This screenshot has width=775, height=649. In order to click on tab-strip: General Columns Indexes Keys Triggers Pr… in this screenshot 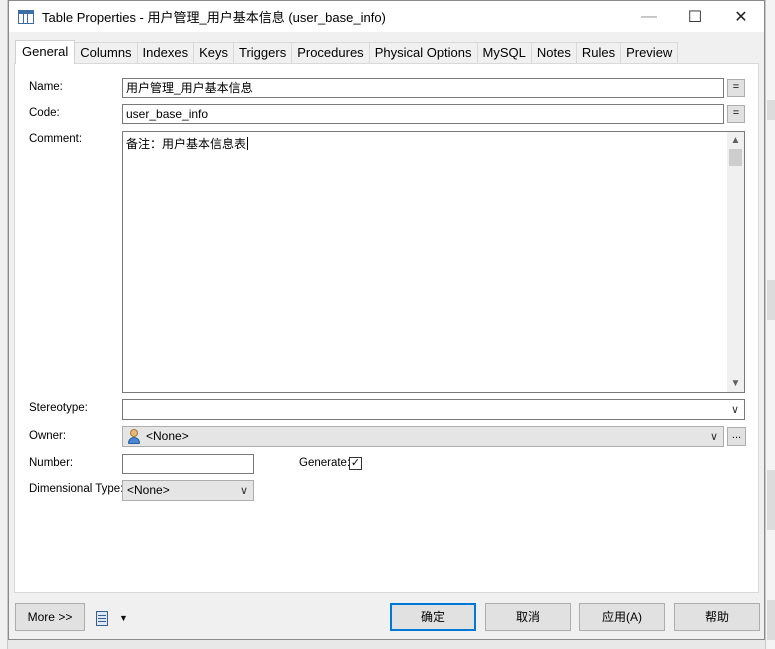, I will do `click(347, 52)`.